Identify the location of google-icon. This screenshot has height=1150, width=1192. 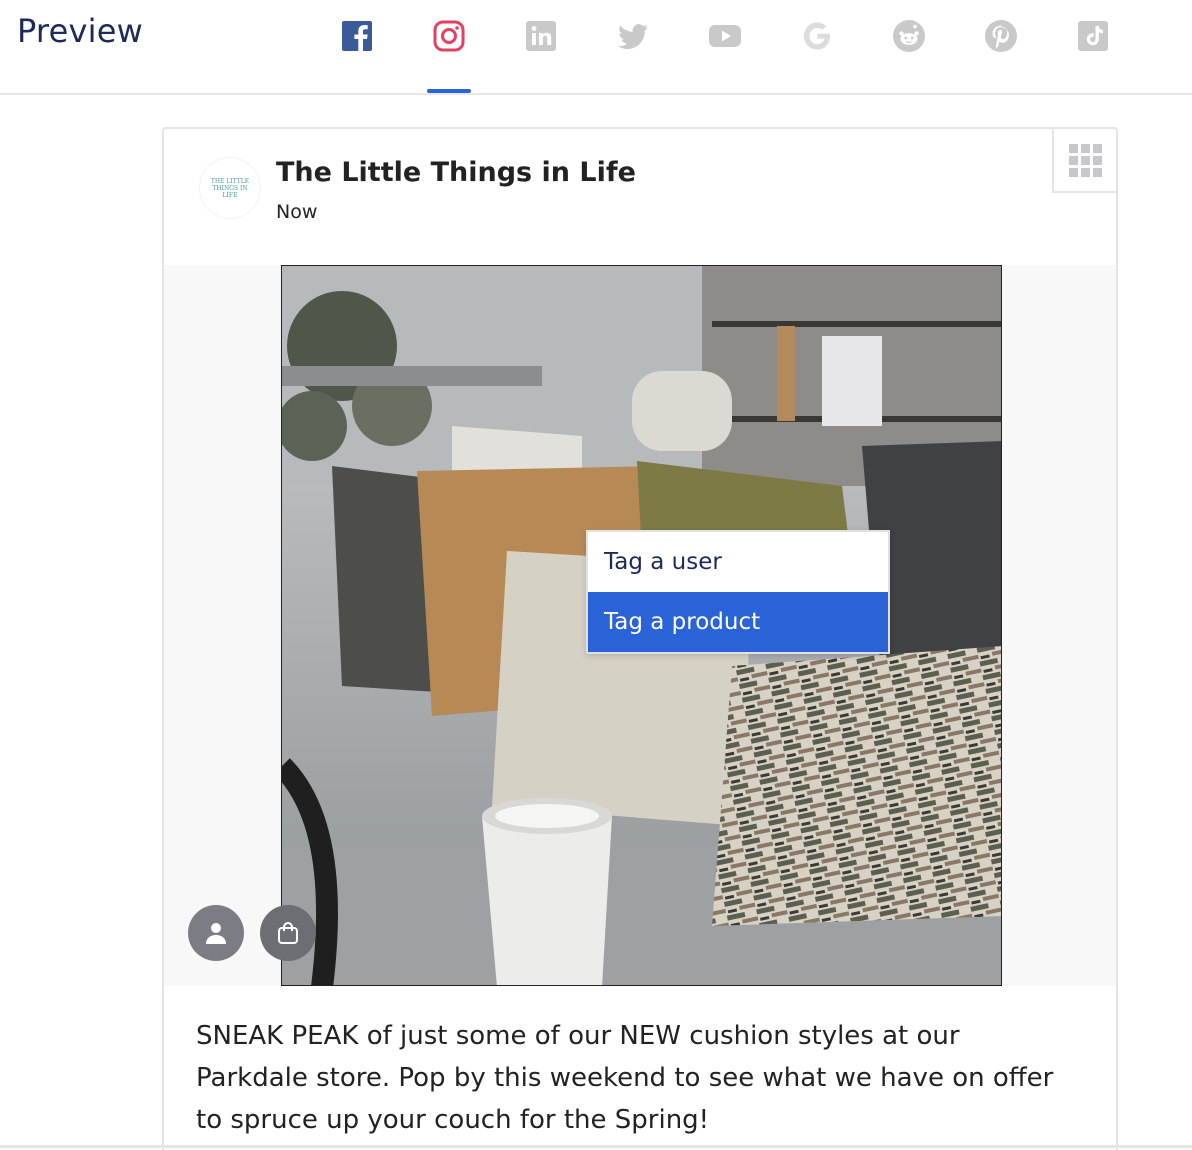
(816, 36).